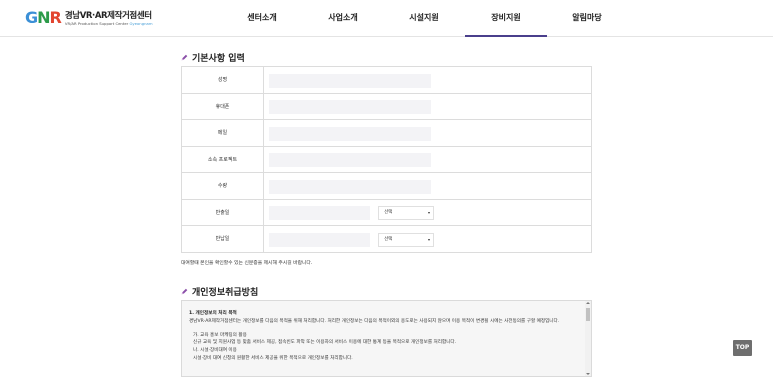 The image size is (773, 377). I want to click on id-notice: 대여할때 본인을 확인할수 있는 신분증을 제시해 주시길 바랍니다., so click(247, 263).